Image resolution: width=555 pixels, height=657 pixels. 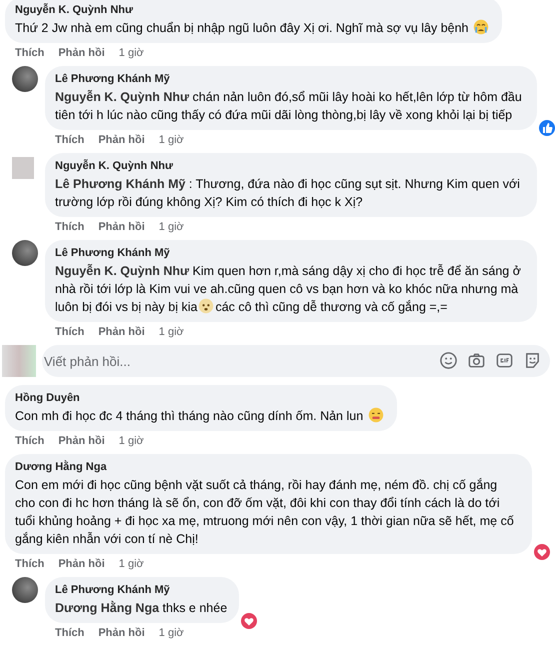 I want to click on comment-text: Con mh đi học đc 4 tháng thì tháng nào cũng dính ốm. Nản lun, so click(x=200, y=416).